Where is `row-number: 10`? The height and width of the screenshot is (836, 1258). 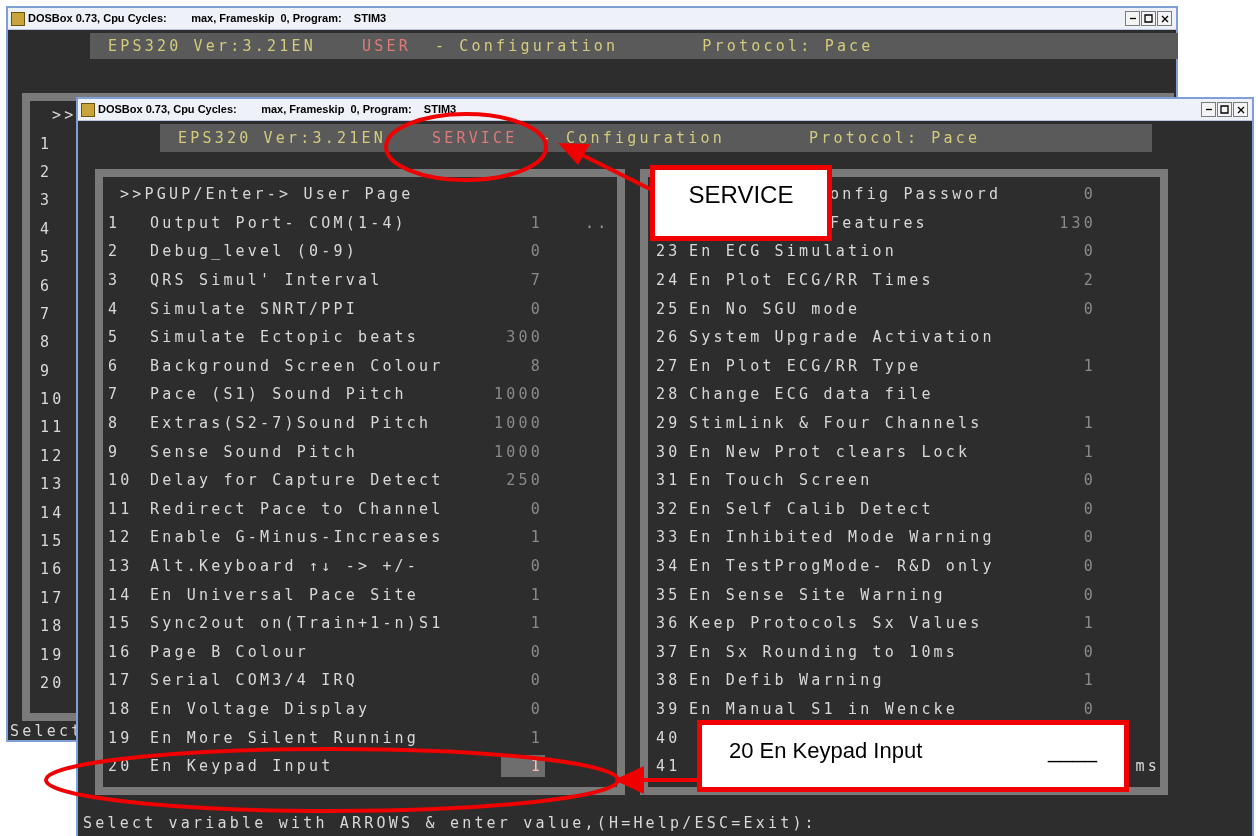
row-number: 10 is located at coordinates (120, 480).